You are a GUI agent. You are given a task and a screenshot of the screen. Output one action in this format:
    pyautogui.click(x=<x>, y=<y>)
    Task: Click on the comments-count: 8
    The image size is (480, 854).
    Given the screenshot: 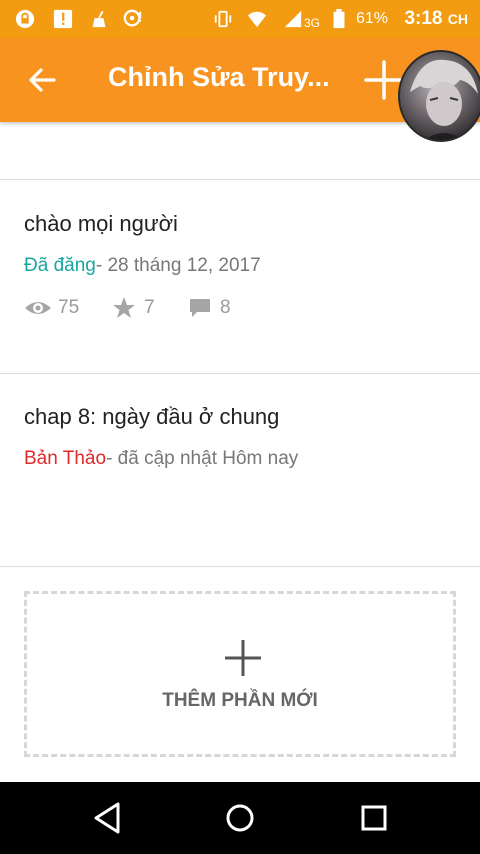 What is the action you would take?
    pyautogui.click(x=225, y=307)
    